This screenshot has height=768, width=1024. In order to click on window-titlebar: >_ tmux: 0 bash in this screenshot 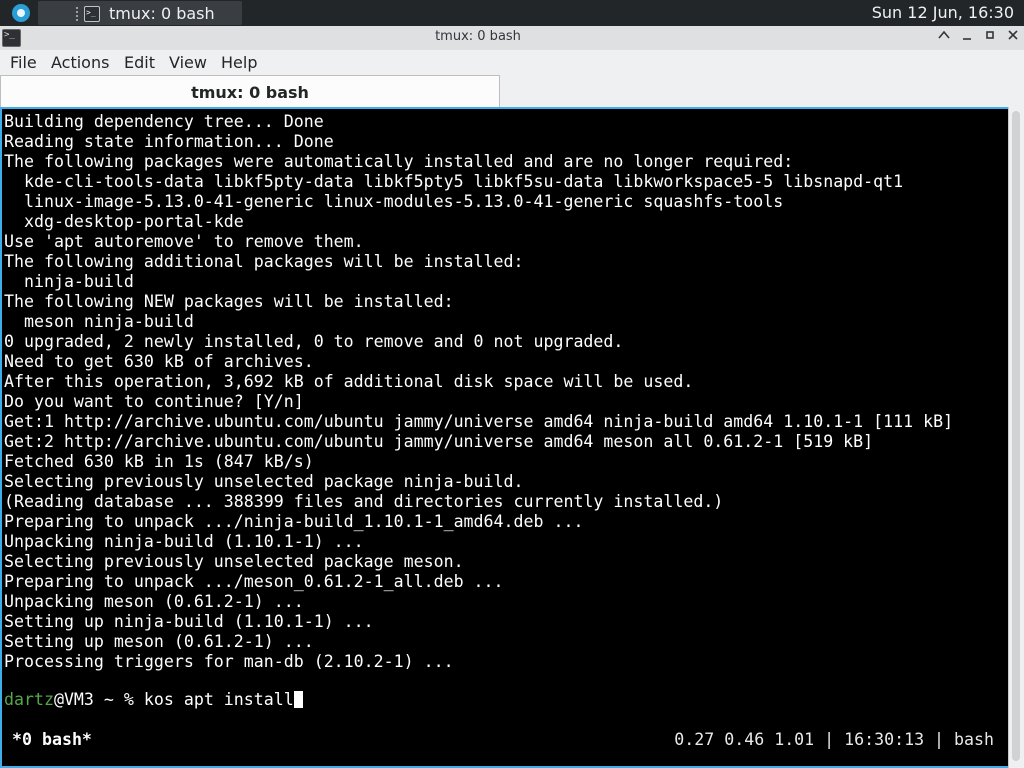, I will do `click(512, 38)`.